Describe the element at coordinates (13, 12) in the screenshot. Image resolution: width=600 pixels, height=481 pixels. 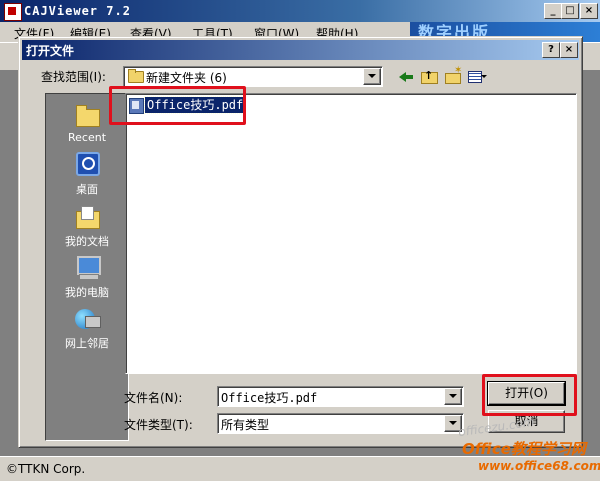
I see `cajviewer-logo-icon` at that location.